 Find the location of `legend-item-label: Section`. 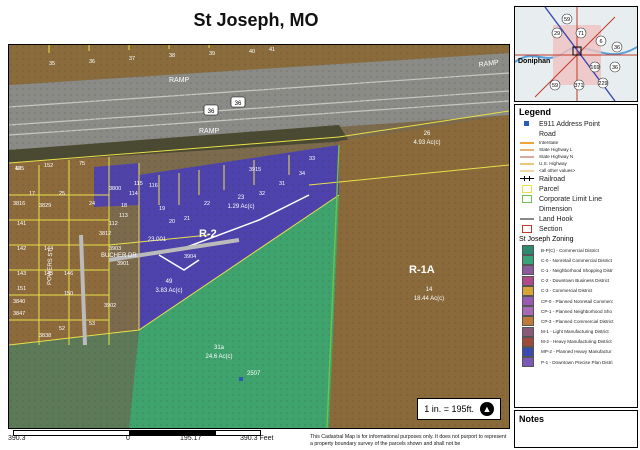

legend-item-label: Section is located at coordinates (551, 229).